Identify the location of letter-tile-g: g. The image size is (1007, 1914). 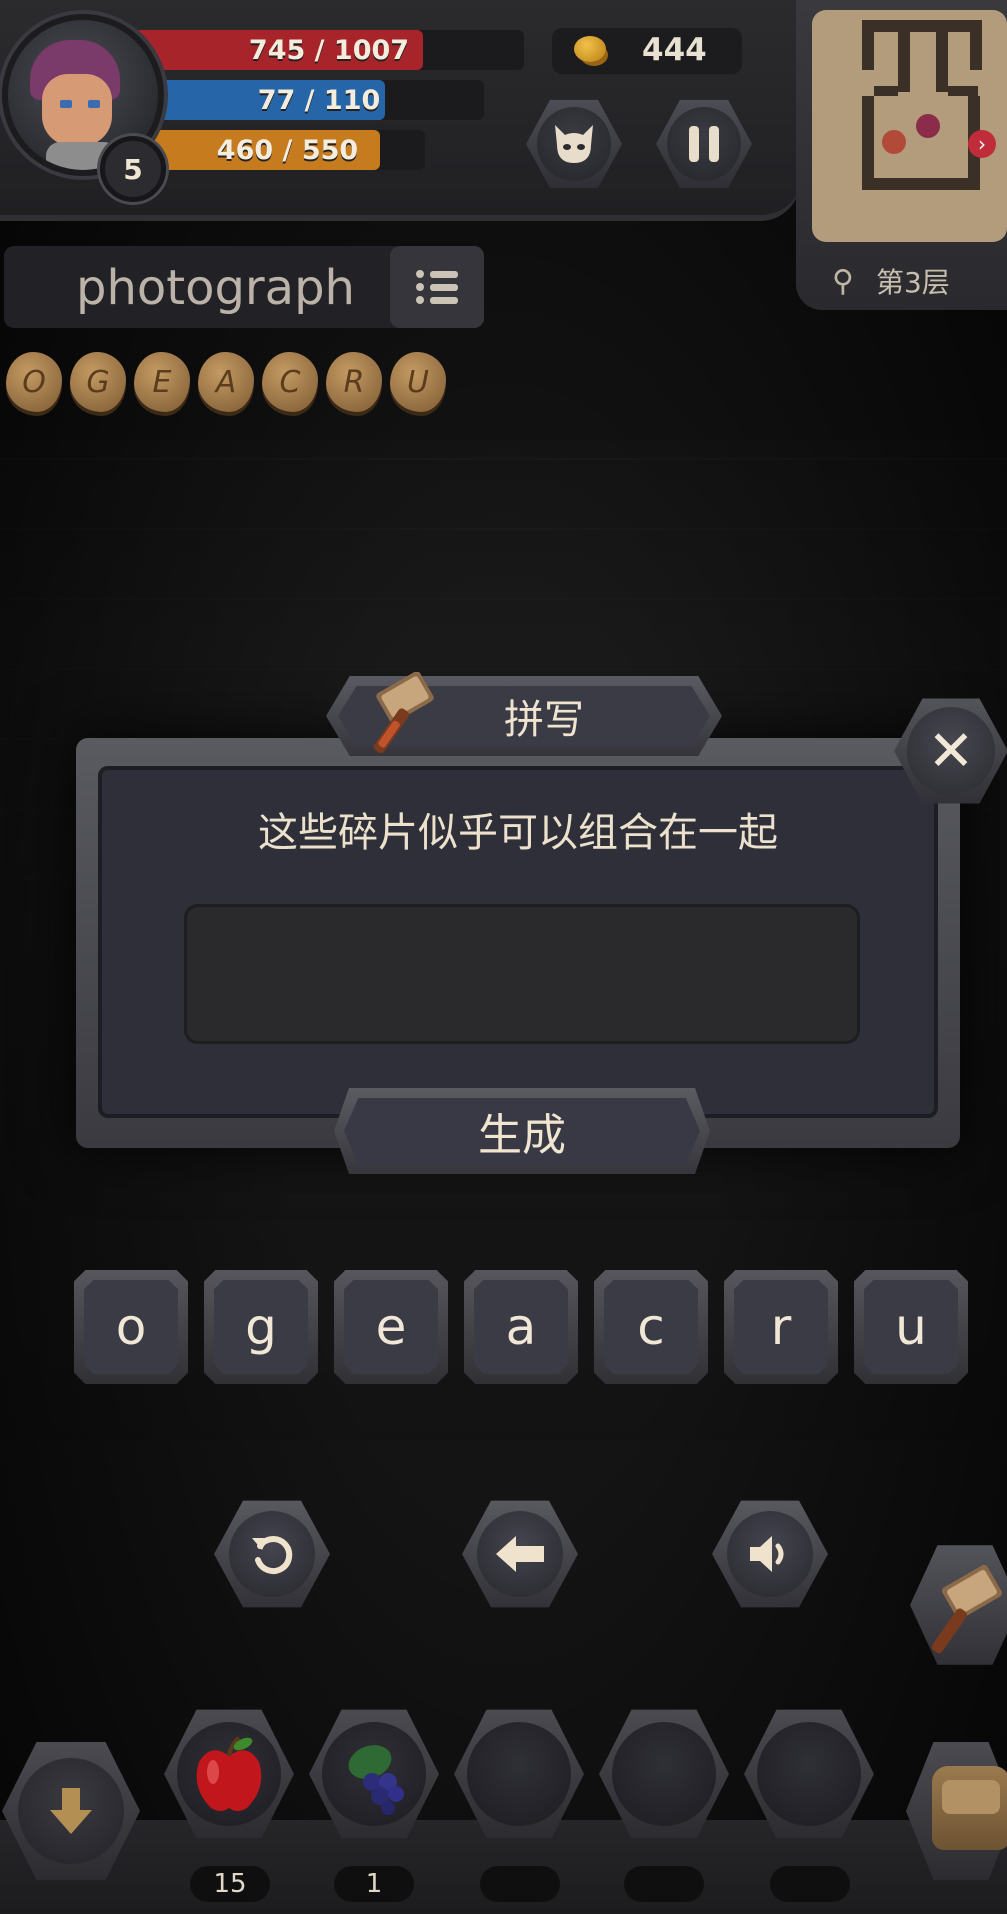
(261, 1327).